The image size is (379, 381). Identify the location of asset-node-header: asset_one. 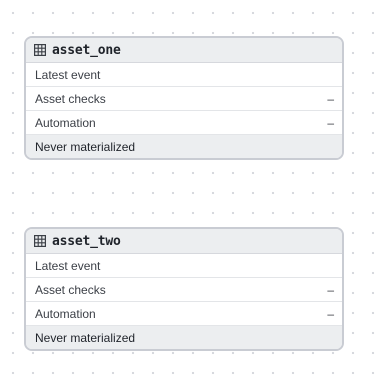
(184, 50).